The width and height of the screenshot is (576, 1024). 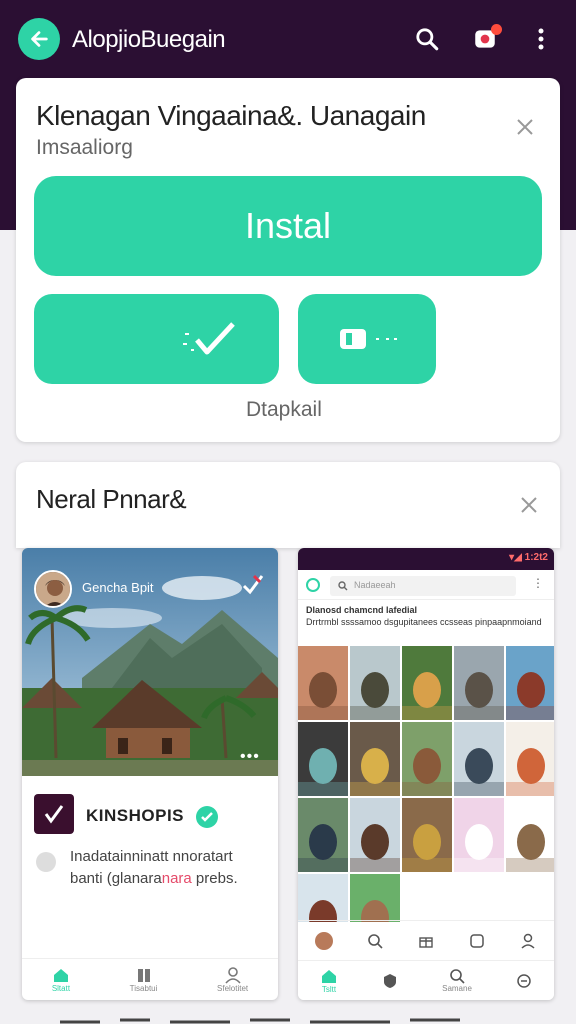 I want to click on nav-profile: Sfelotitet, so click(x=232, y=979).